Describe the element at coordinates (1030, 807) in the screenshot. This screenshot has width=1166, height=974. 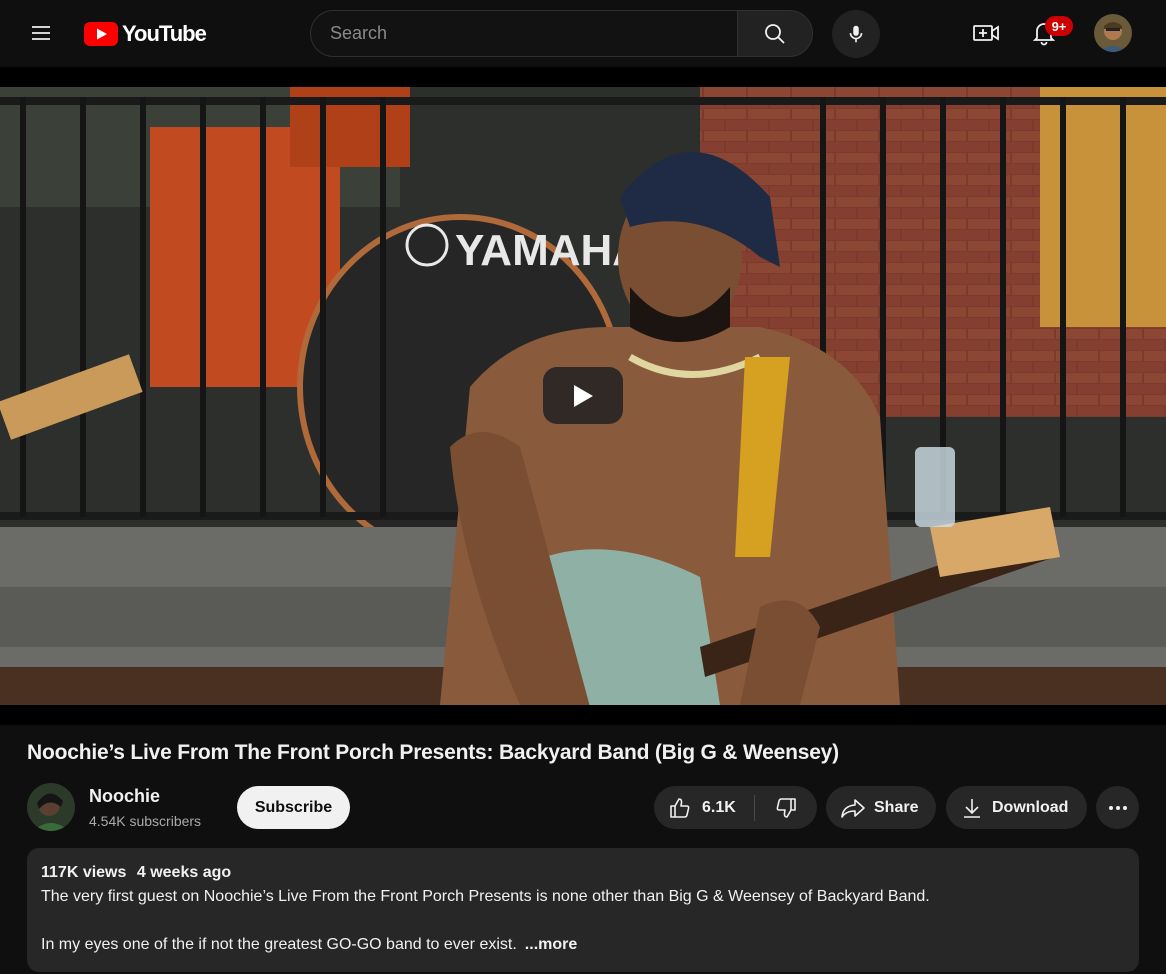
I see `download-label: Download` at that location.